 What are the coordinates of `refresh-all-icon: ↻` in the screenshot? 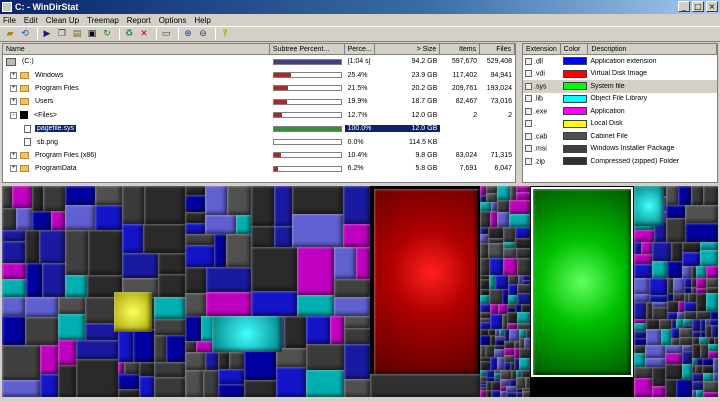 It's located at (107, 34).